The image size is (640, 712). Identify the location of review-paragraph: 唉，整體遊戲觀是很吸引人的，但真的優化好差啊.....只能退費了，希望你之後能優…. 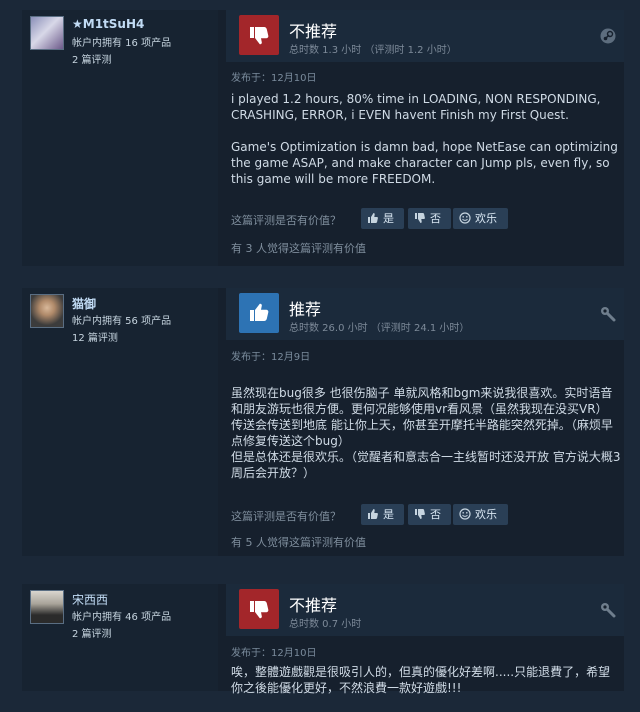
(421, 680).